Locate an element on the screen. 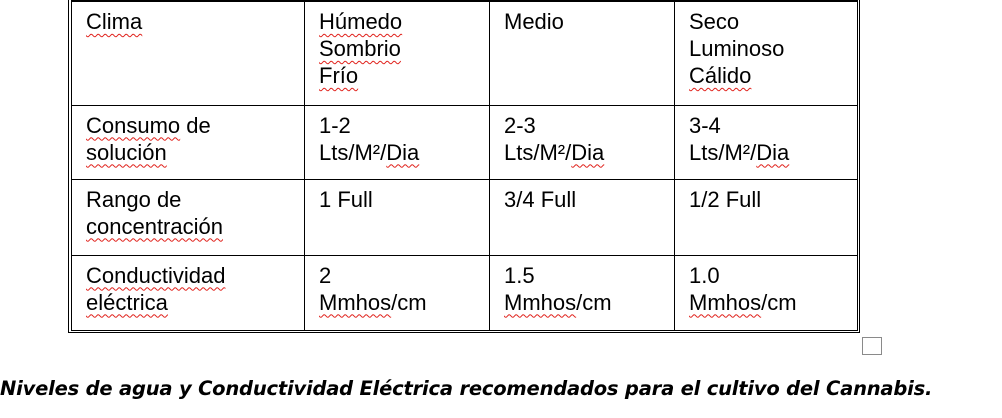  cell-text-line: 3/4 Full is located at coordinates (540, 199).